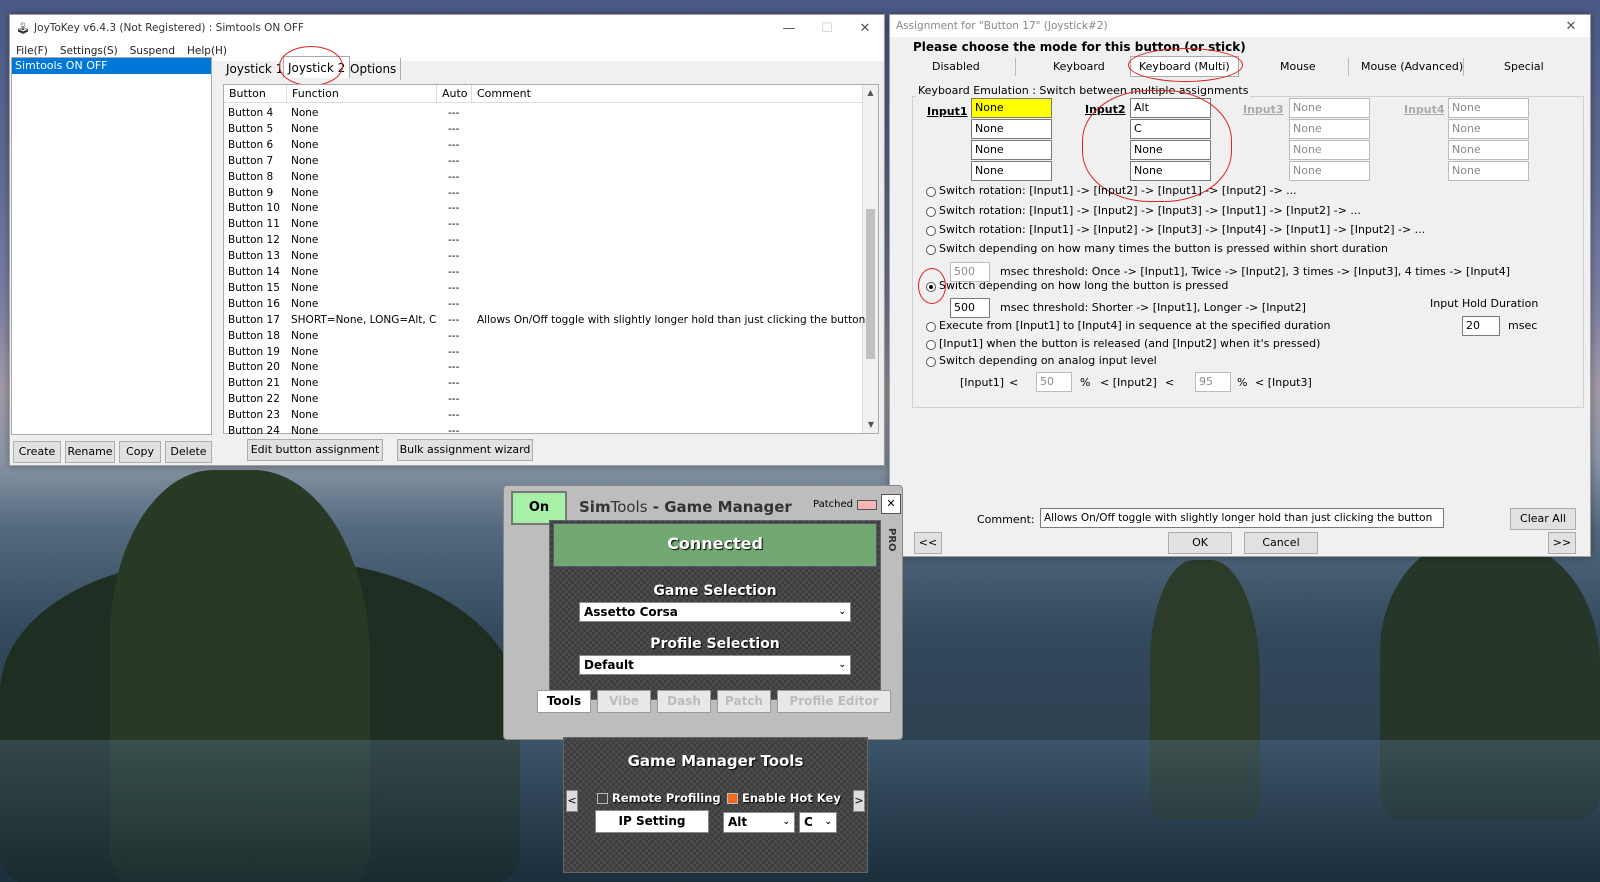 Image resolution: width=1600 pixels, height=882 pixels. I want to click on menu-file: File(F), so click(32, 51).